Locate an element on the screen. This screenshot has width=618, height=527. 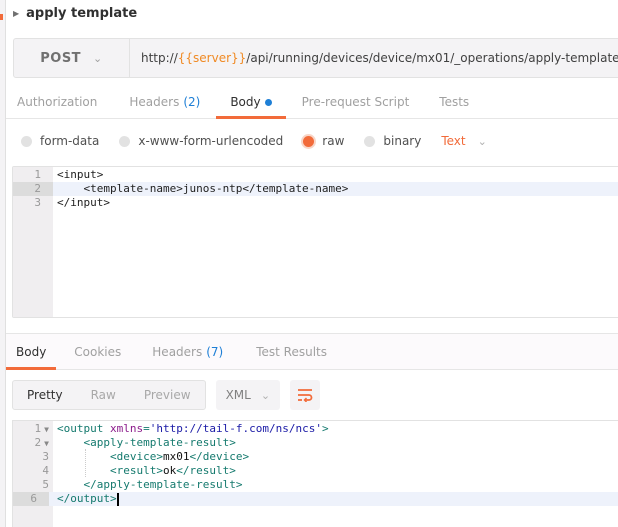
xml-tag: result is located at coordinates (136, 470).